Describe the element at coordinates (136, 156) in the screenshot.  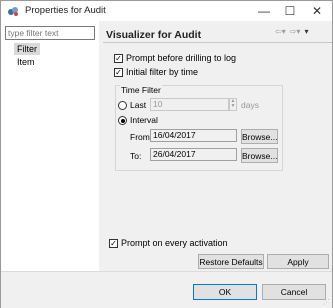
I see `to-label: To:` at that location.